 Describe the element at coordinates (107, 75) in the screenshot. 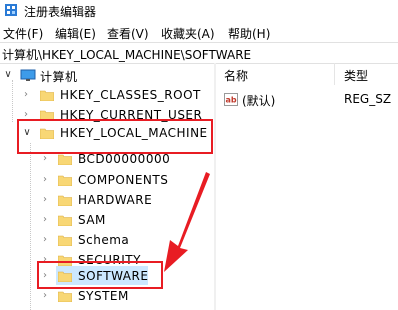

I see `tree-item-computer: ∨ 计算机` at that location.